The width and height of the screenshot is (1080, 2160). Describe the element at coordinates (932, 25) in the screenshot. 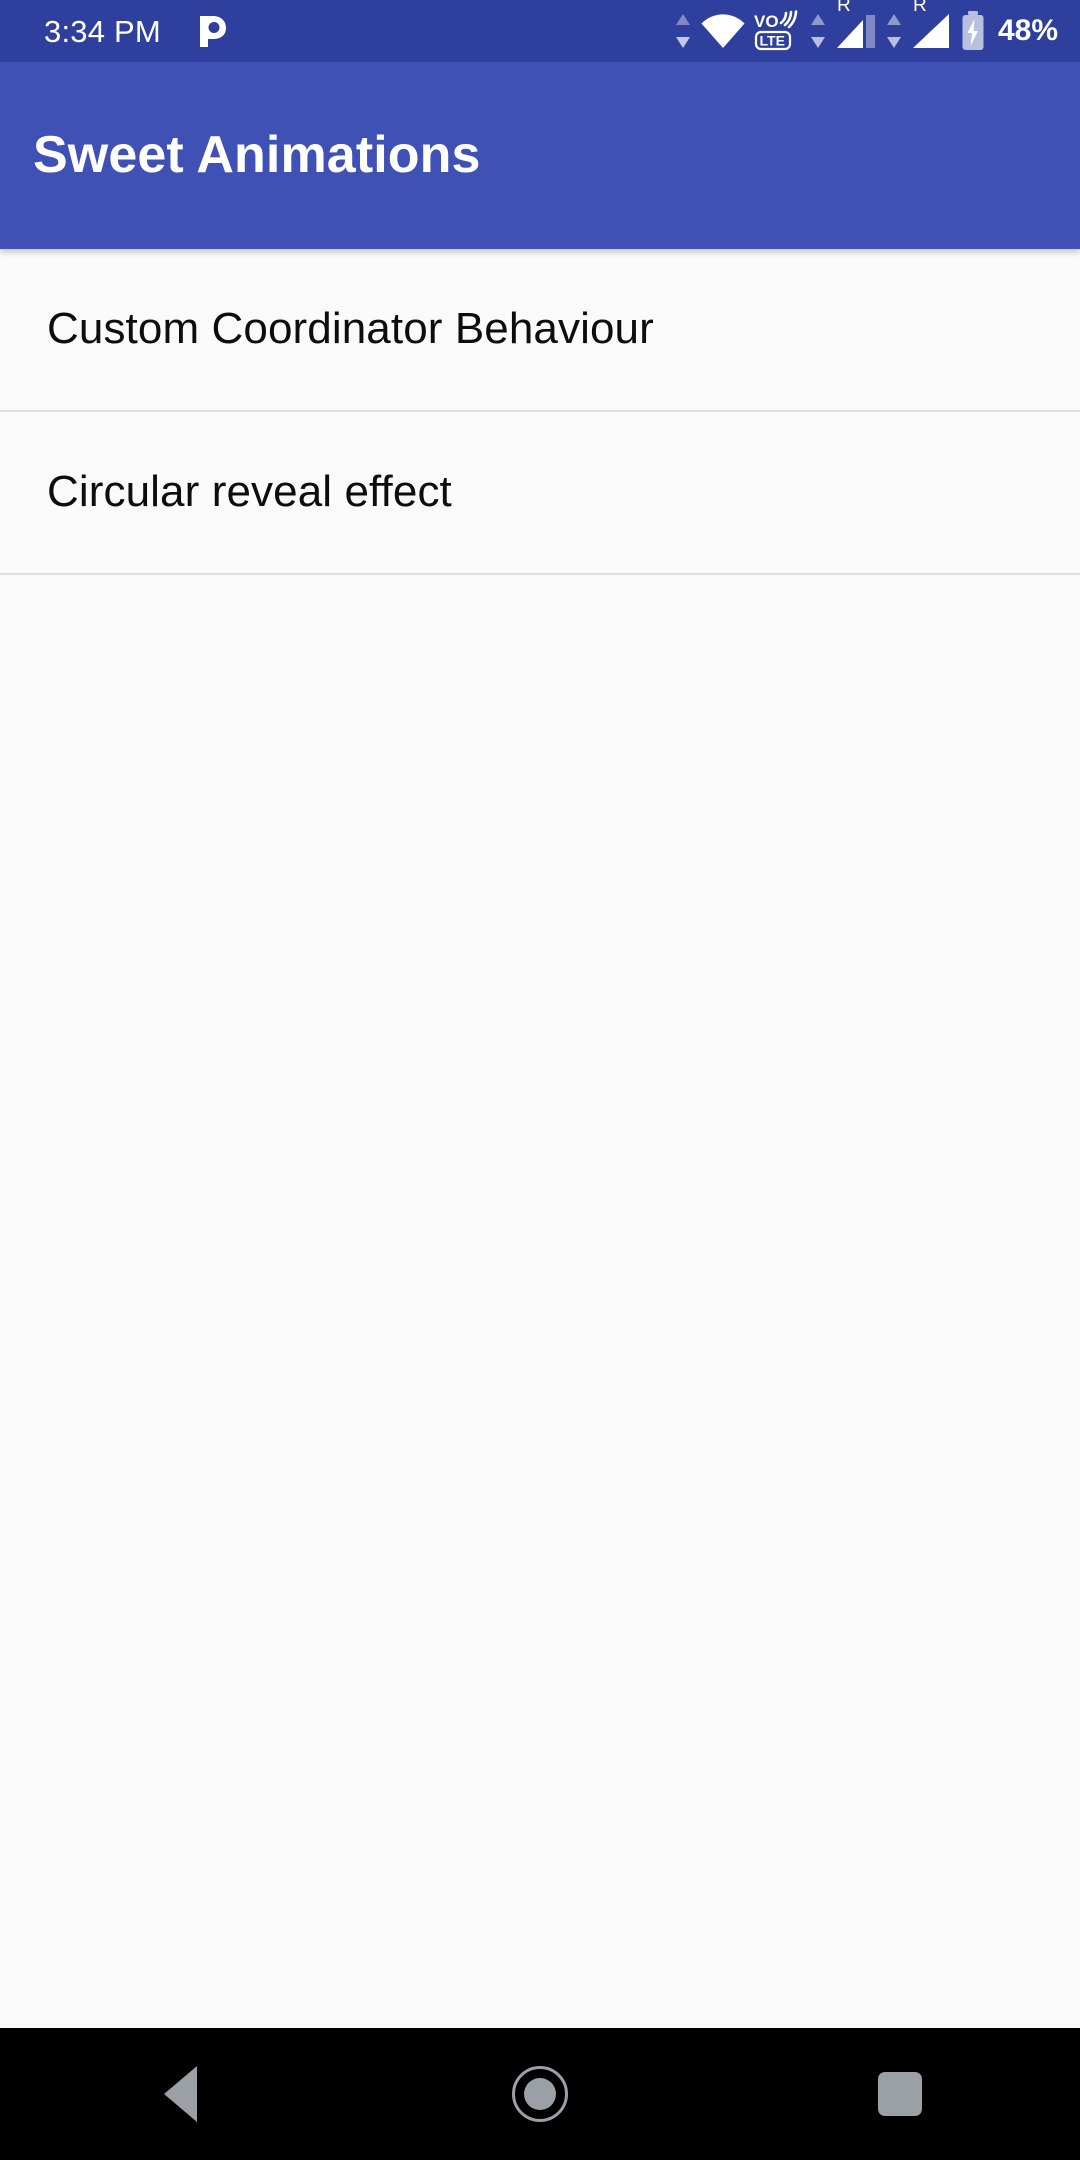

I see `cellular-signal-sim2-icon: R` at that location.